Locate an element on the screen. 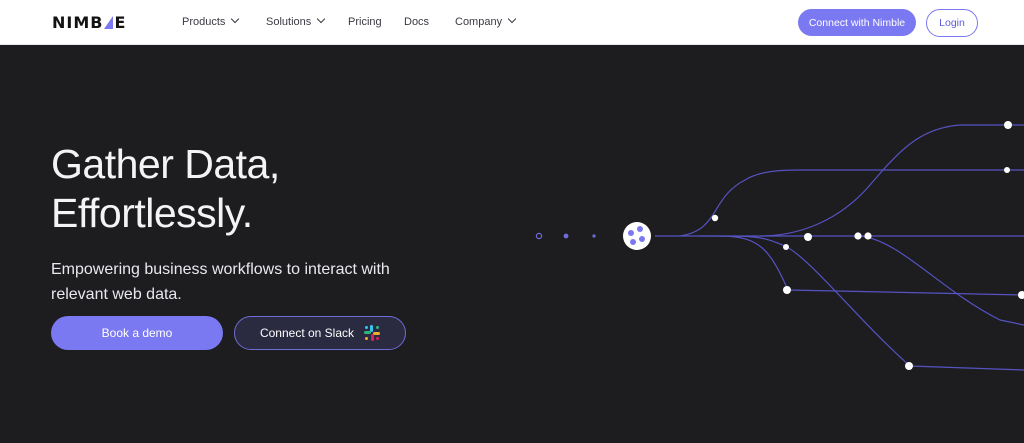  logo-text-left: NIMB is located at coordinates (78, 22).